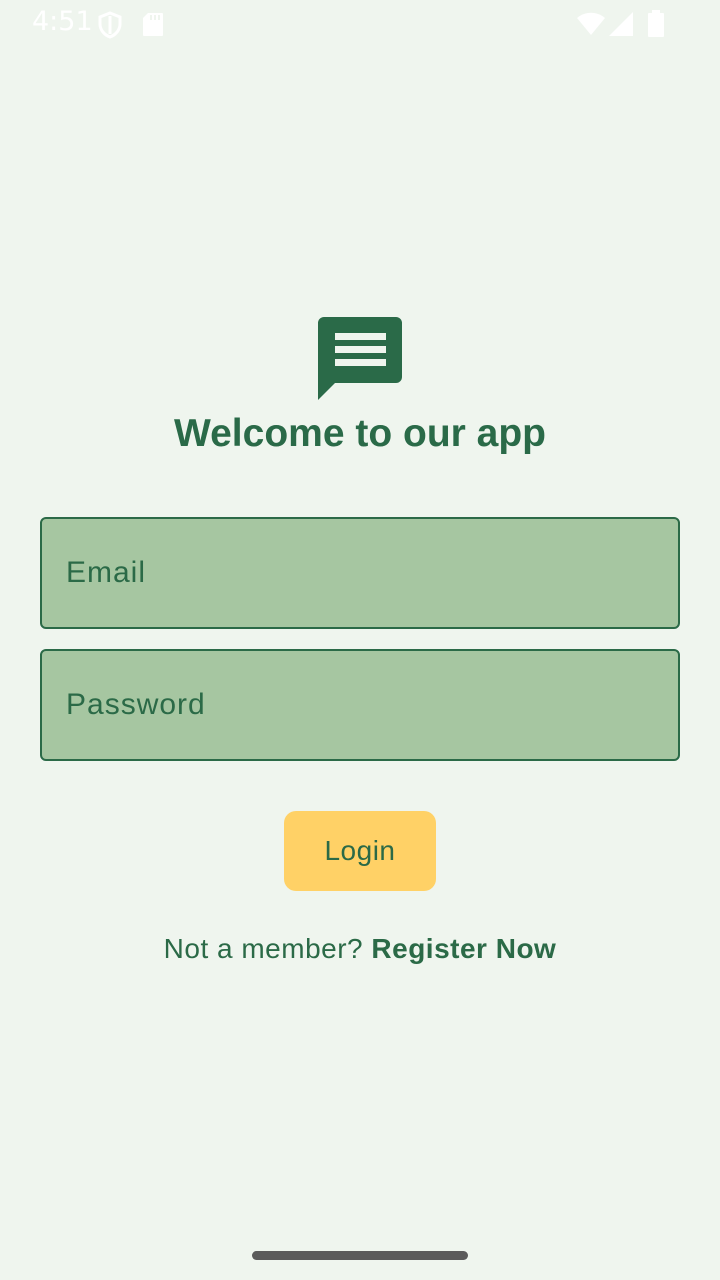  What do you see at coordinates (62, 21) in the screenshot?
I see `status-time: 4:51` at bounding box center [62, 21].